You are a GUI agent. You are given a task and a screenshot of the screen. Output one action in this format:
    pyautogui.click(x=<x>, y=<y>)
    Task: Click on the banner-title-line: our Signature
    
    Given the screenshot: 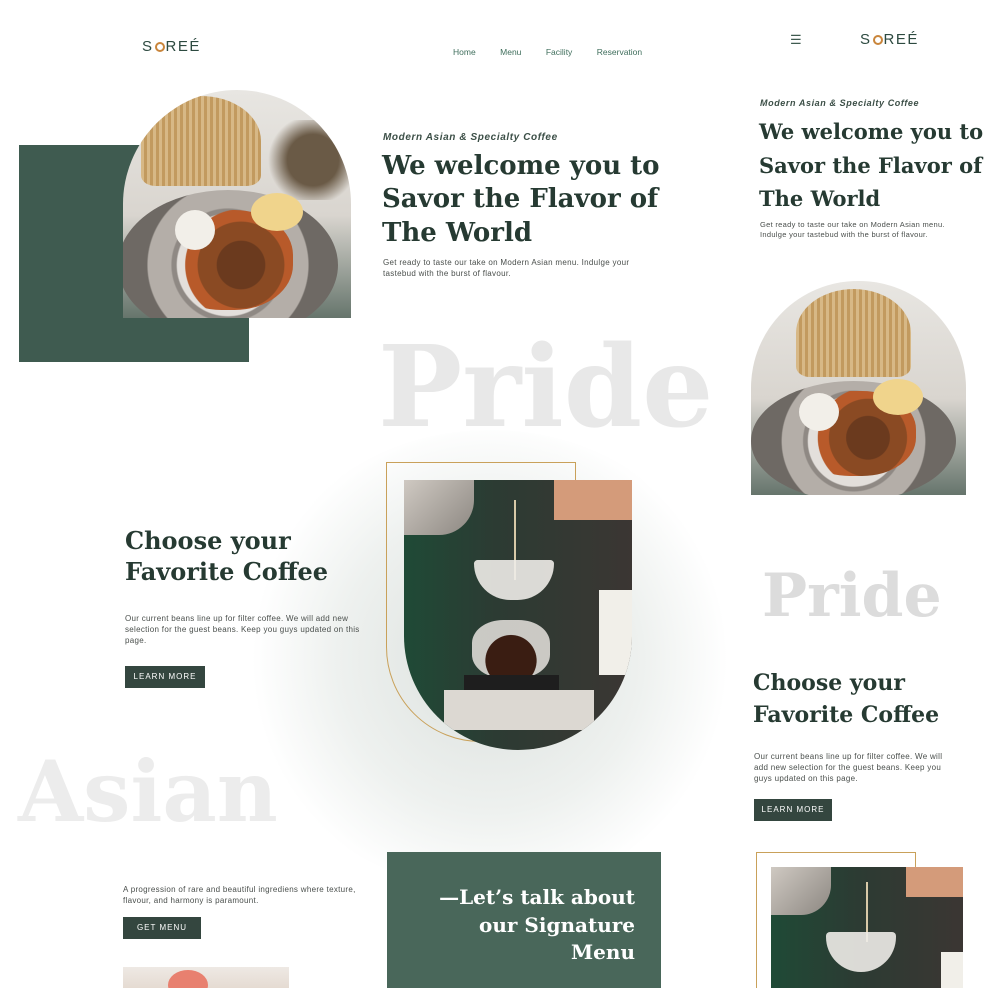 What is the action you would take?
    pyautogui.click(x=557, y=924)
    